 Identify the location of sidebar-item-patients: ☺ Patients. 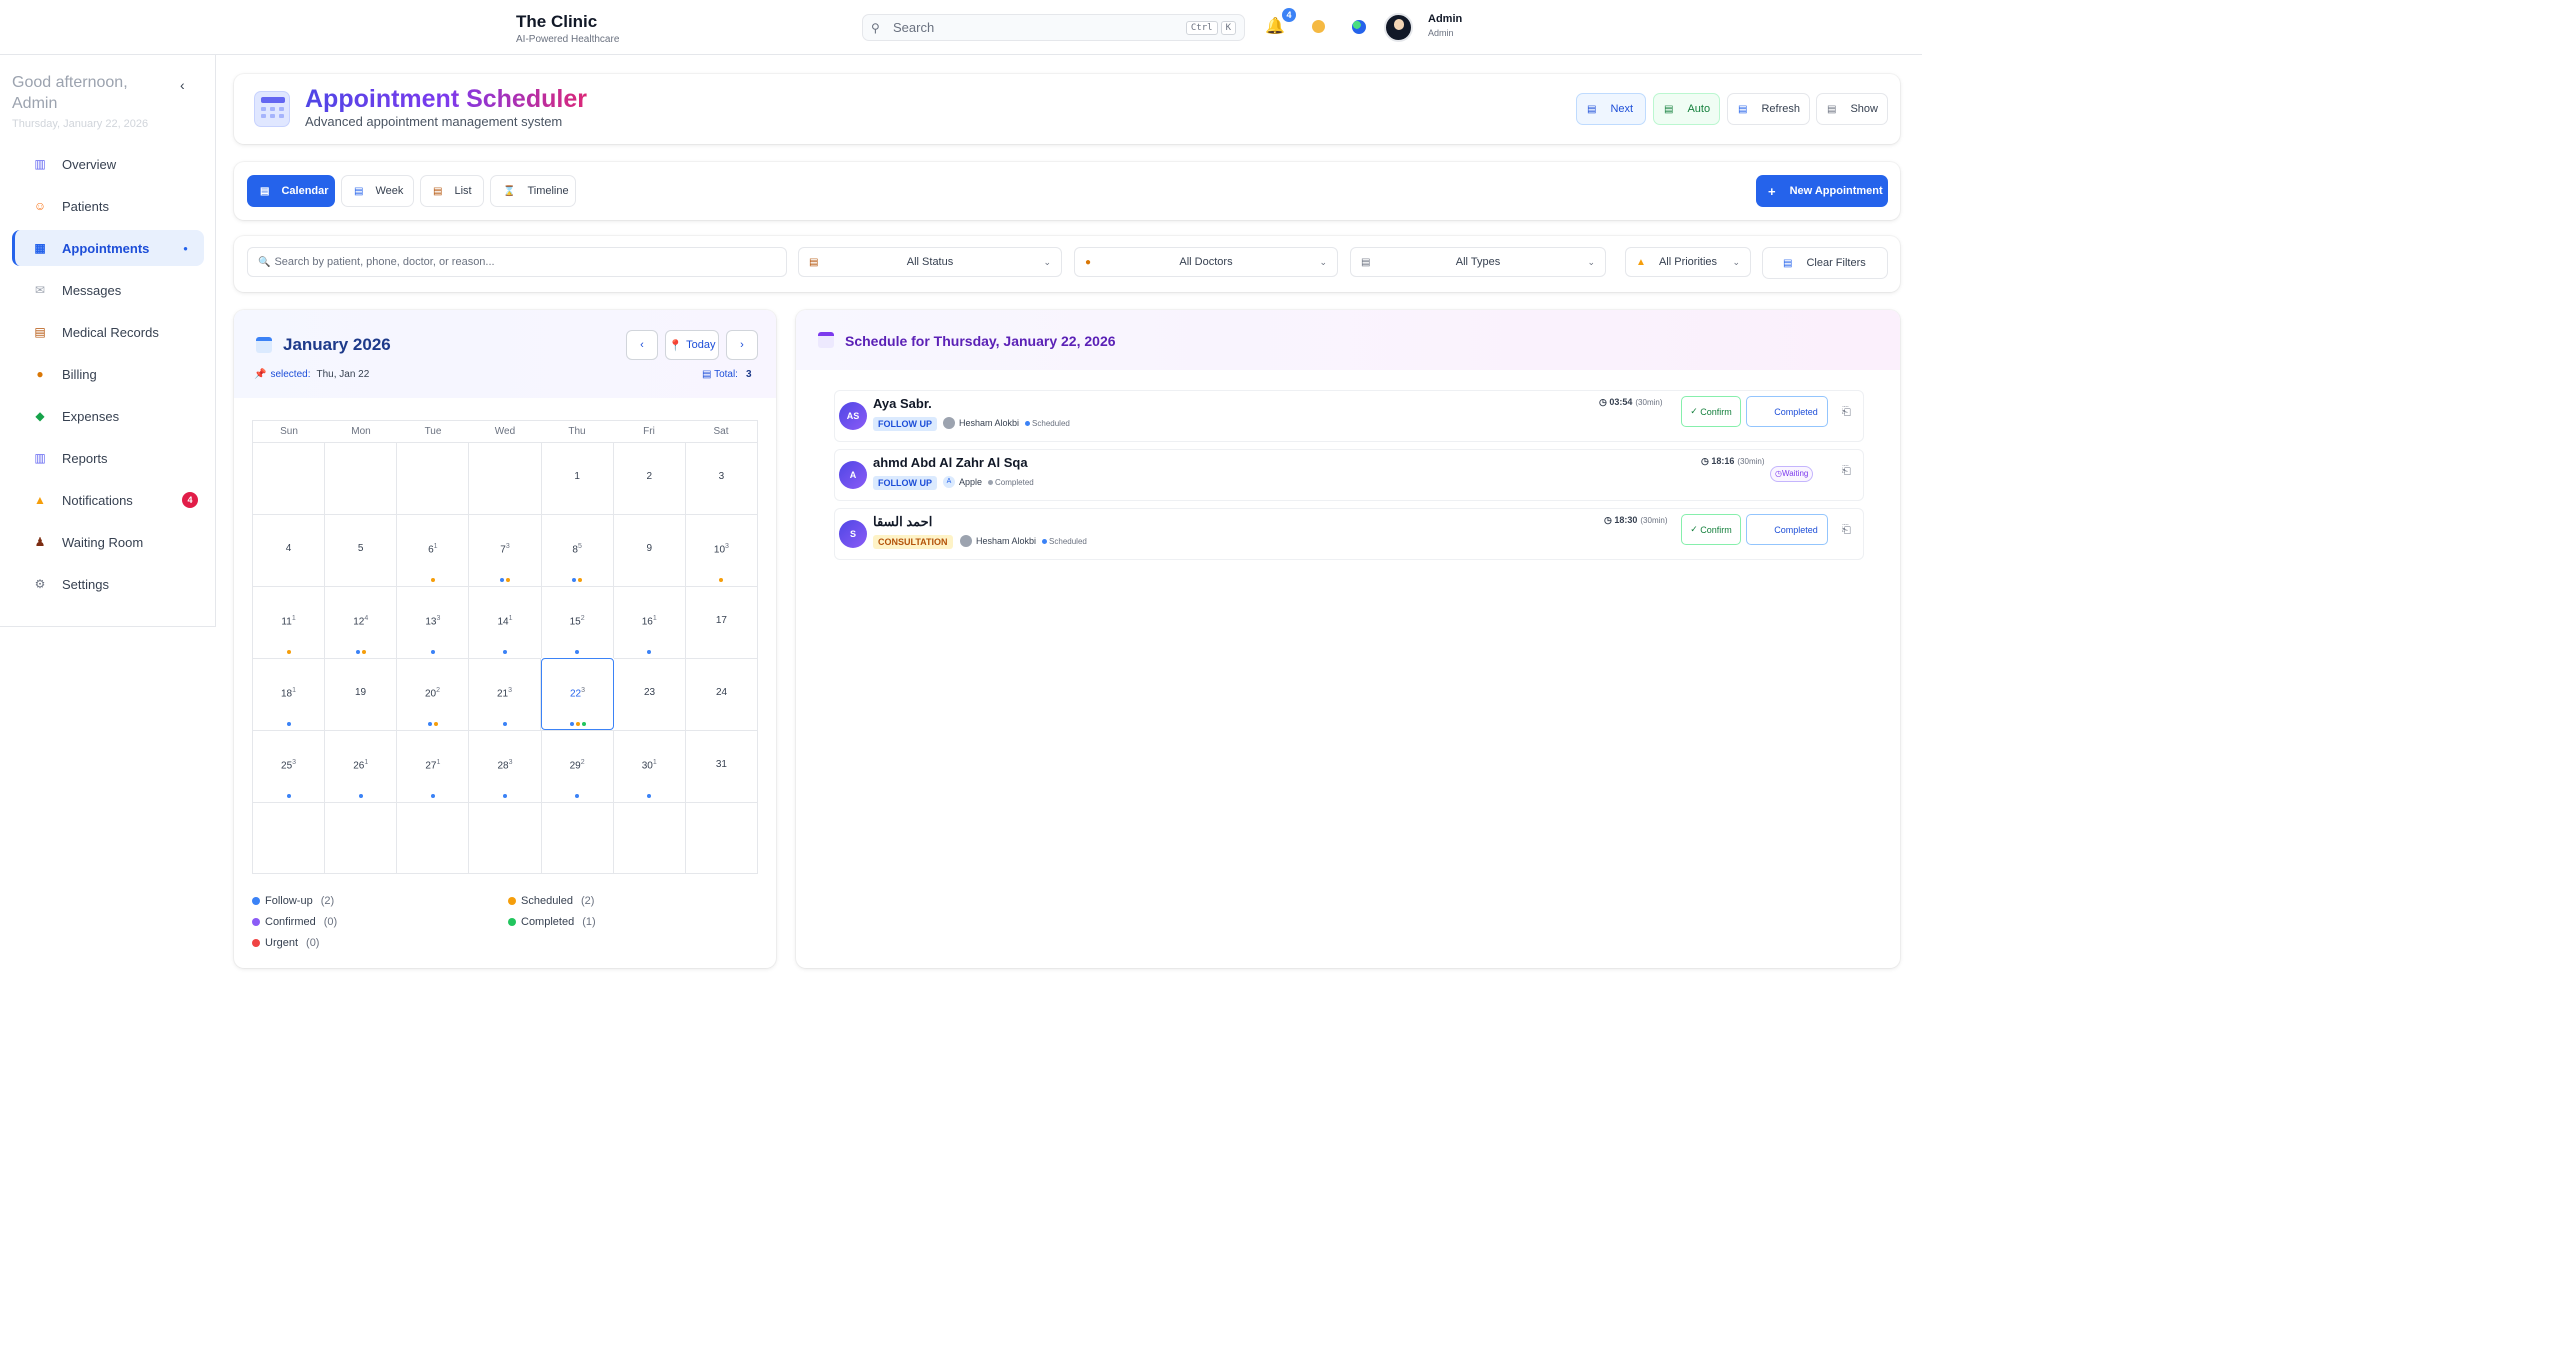
(108, 206).